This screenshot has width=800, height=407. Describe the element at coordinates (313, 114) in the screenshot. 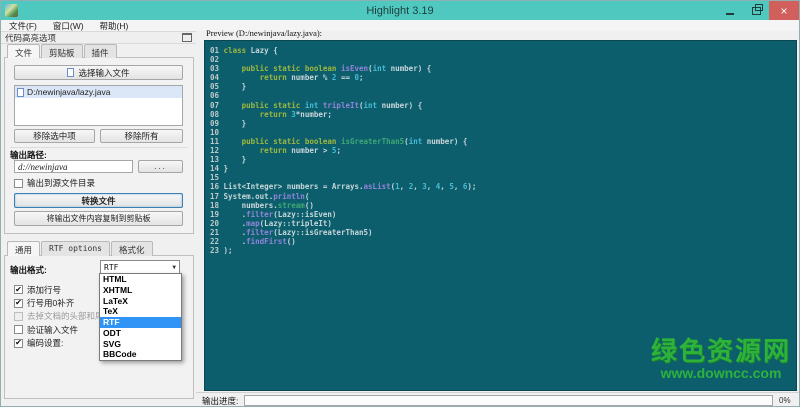

I see `code-token: *number;` at that location.